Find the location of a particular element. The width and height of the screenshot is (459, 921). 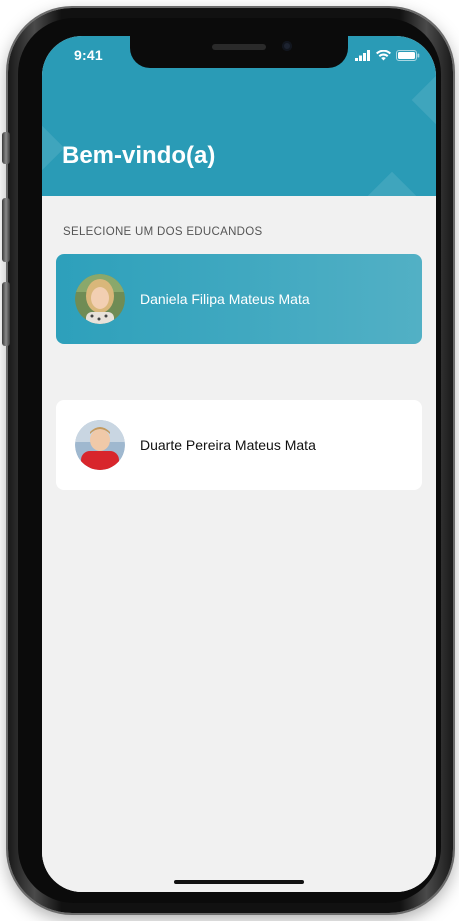

volume-down-button is located at coordinates (6, 314).